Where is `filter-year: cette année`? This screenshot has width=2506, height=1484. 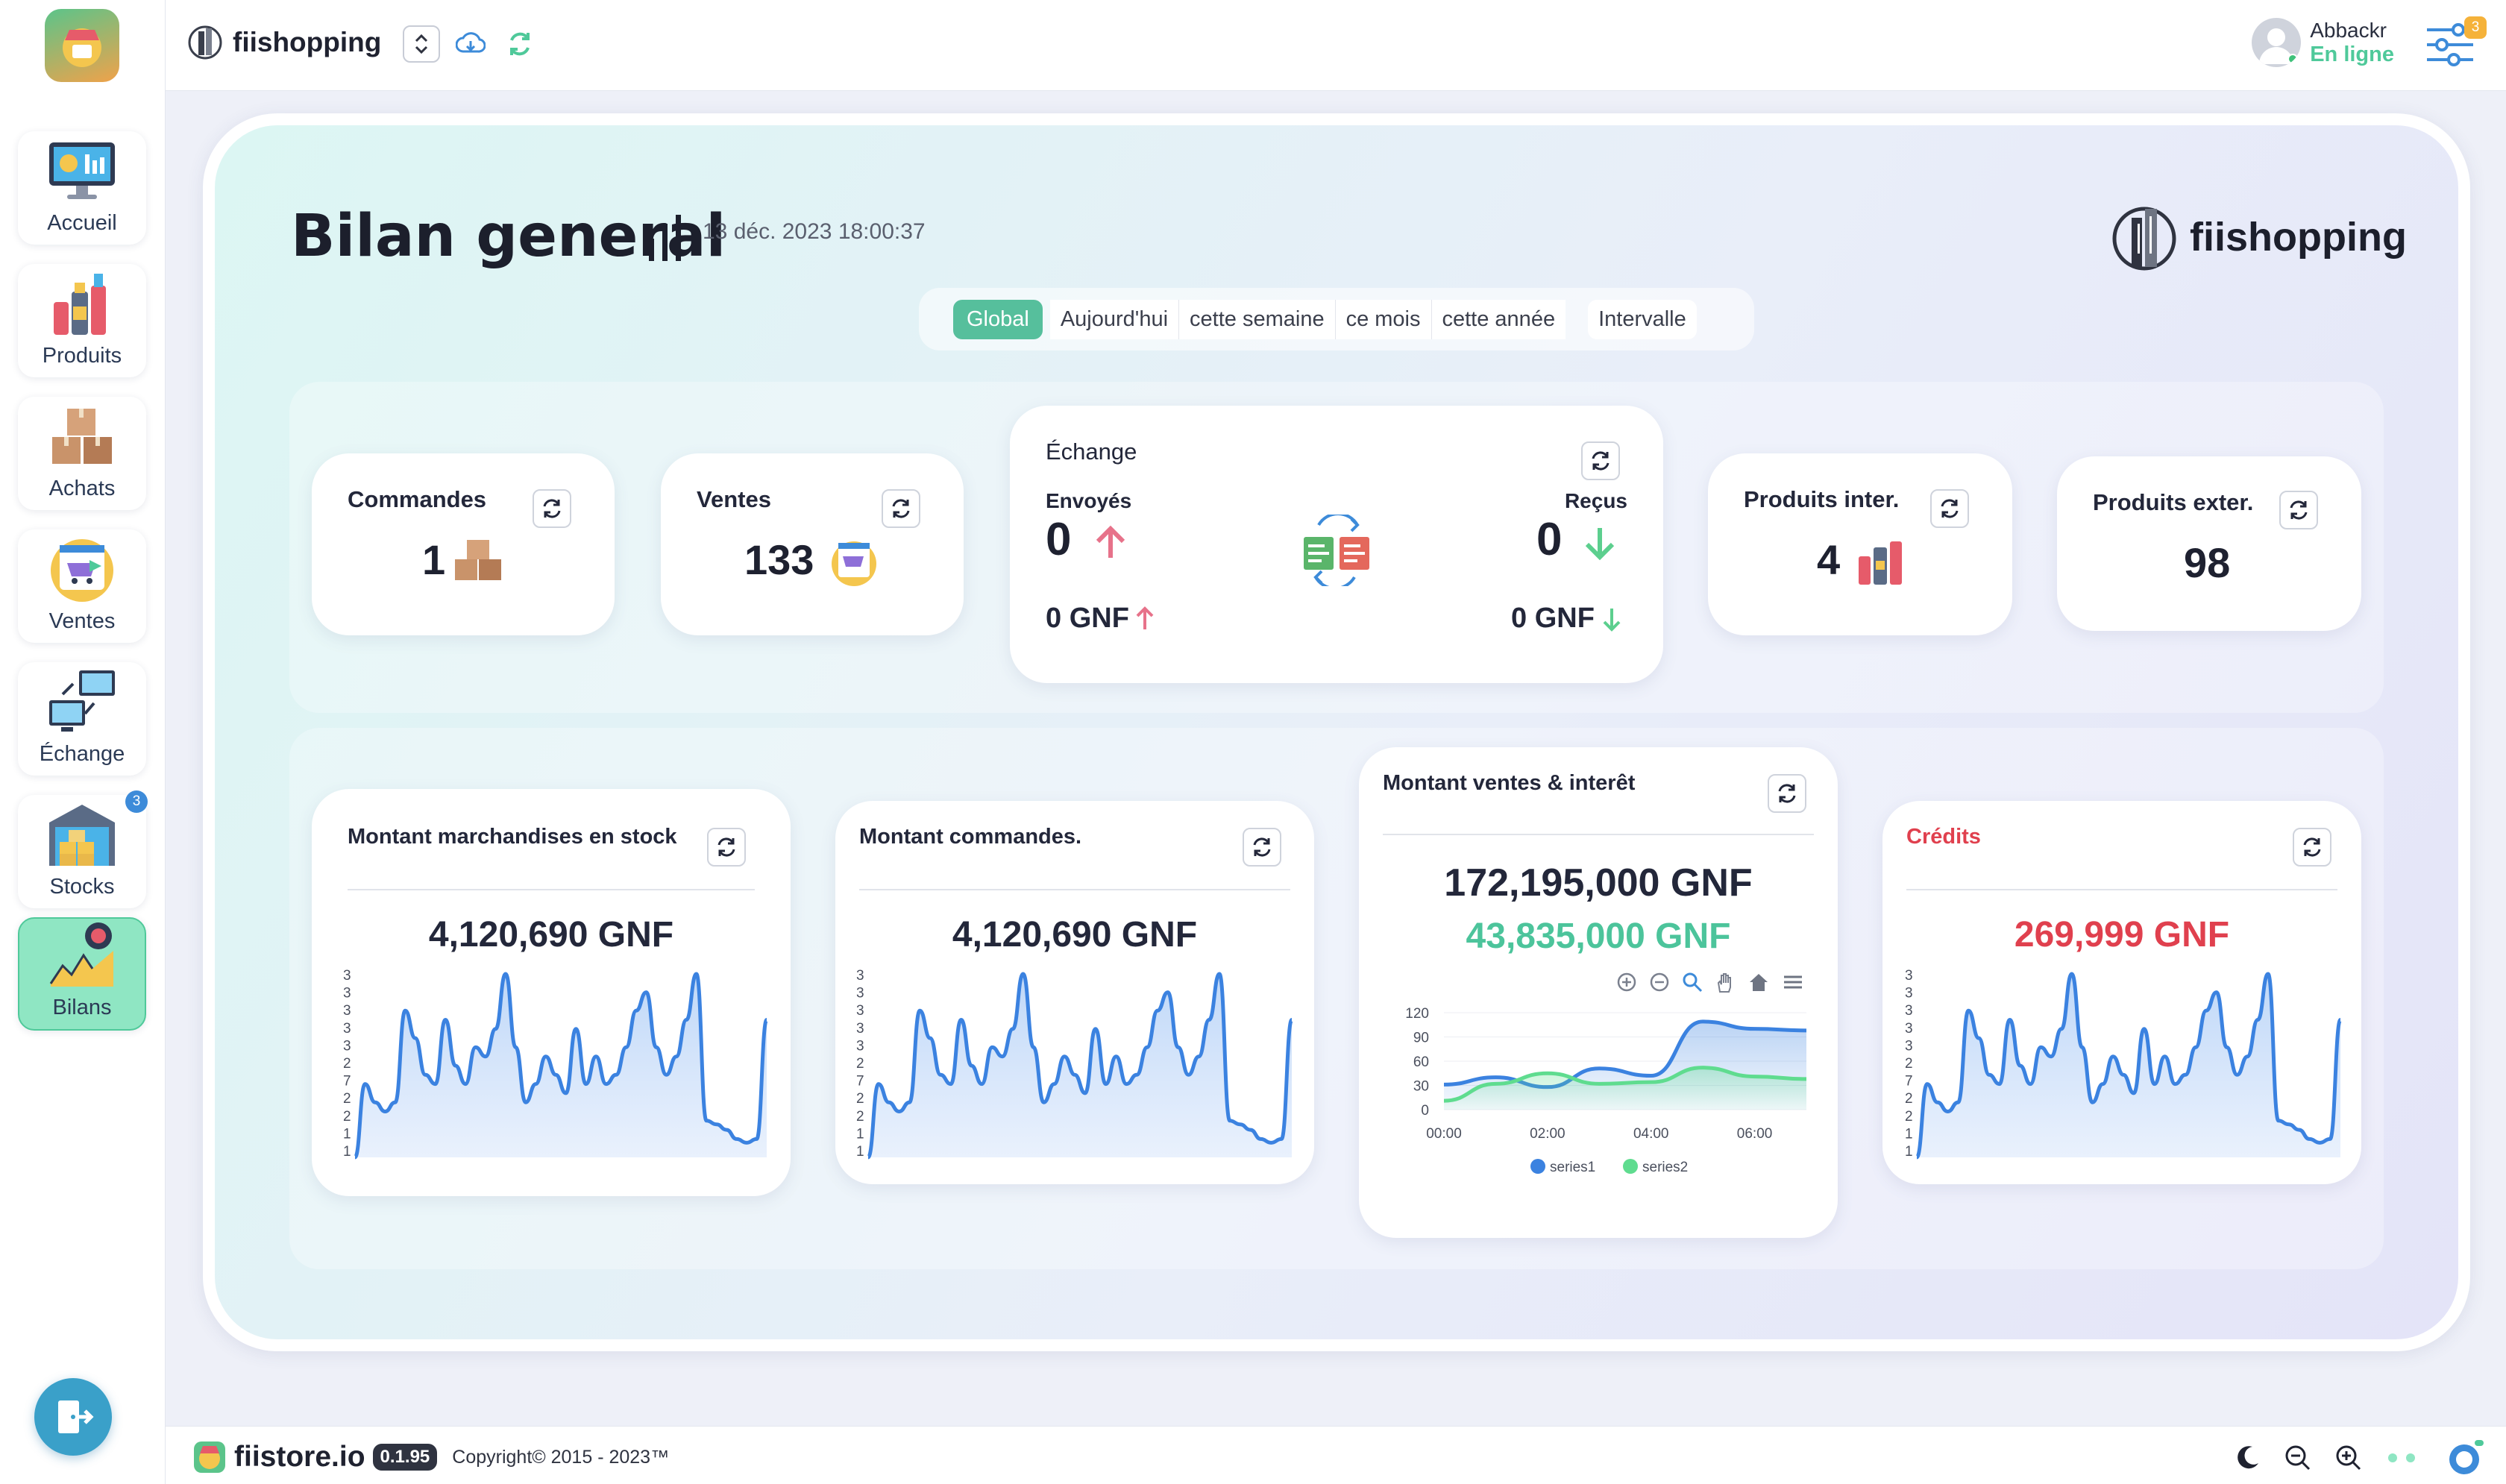 filter-year: cette année is located at coordinates (1498, 319).